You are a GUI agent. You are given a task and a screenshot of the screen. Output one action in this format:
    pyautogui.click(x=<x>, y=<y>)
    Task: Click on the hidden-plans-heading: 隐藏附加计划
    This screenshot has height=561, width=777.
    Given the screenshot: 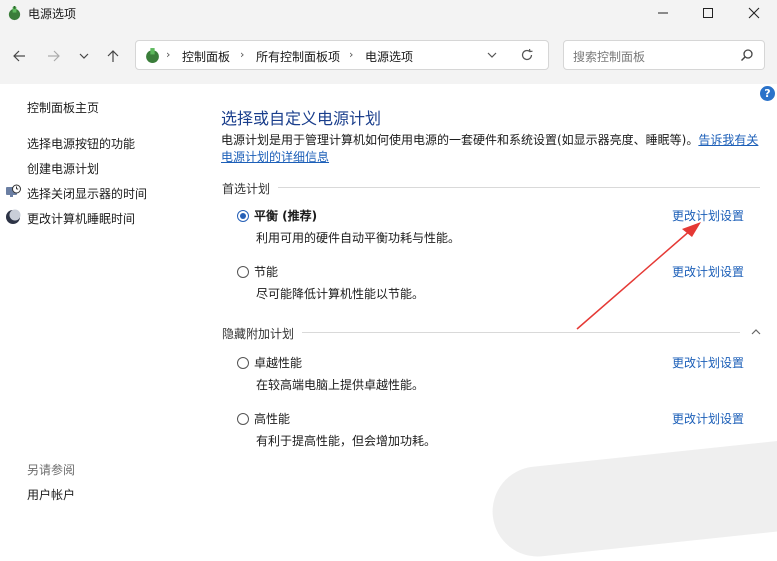 What is the action you would take?
    pyautogui.click(x=258, y=333)
    